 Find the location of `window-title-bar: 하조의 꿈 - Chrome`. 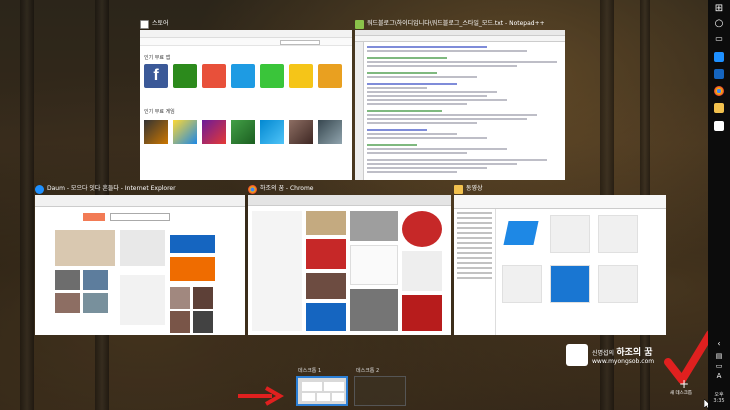

window-title-bar: 하조의 꿈 - Chrome is located at coordinates (281, 189).